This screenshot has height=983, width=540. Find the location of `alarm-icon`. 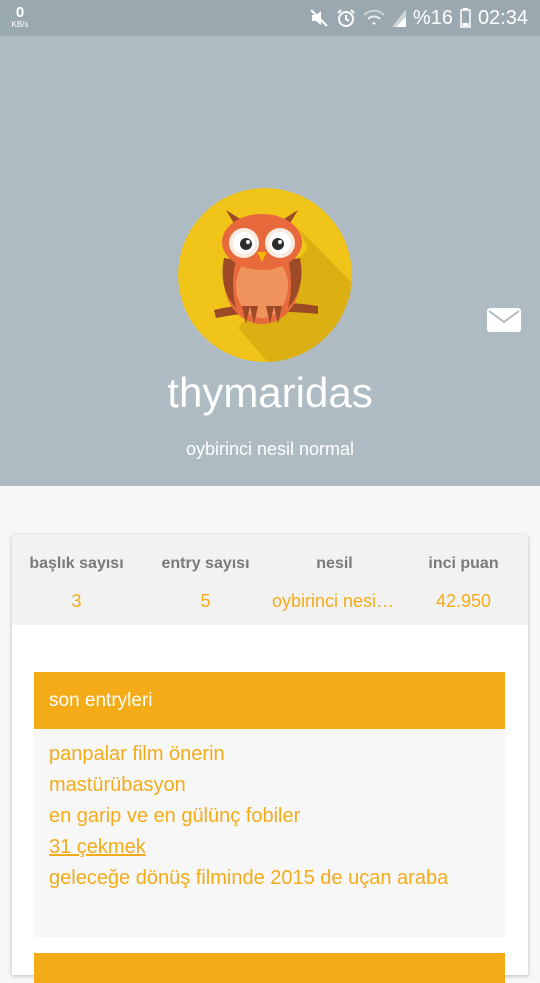

alarm-icon is located at coordinates (346, 18).